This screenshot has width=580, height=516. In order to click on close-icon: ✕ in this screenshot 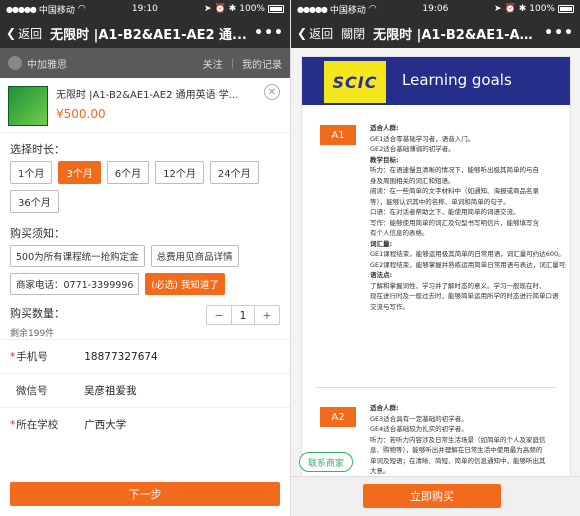, I will do `click(272, 92)`.